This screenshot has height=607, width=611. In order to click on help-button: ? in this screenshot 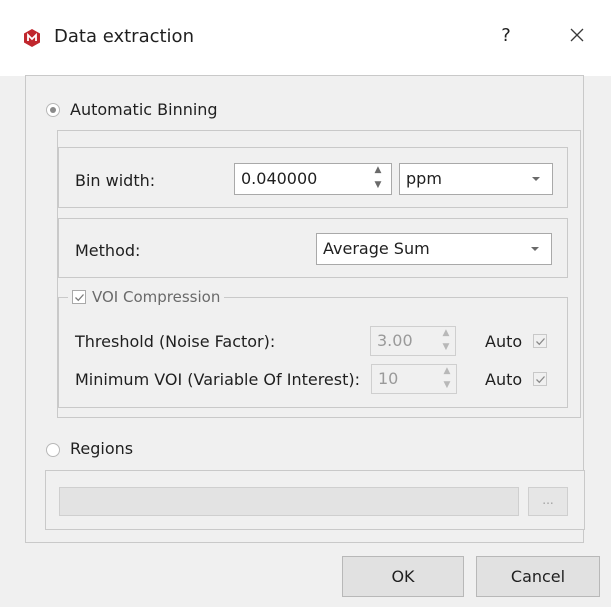, I will do `click(506, 36)`.